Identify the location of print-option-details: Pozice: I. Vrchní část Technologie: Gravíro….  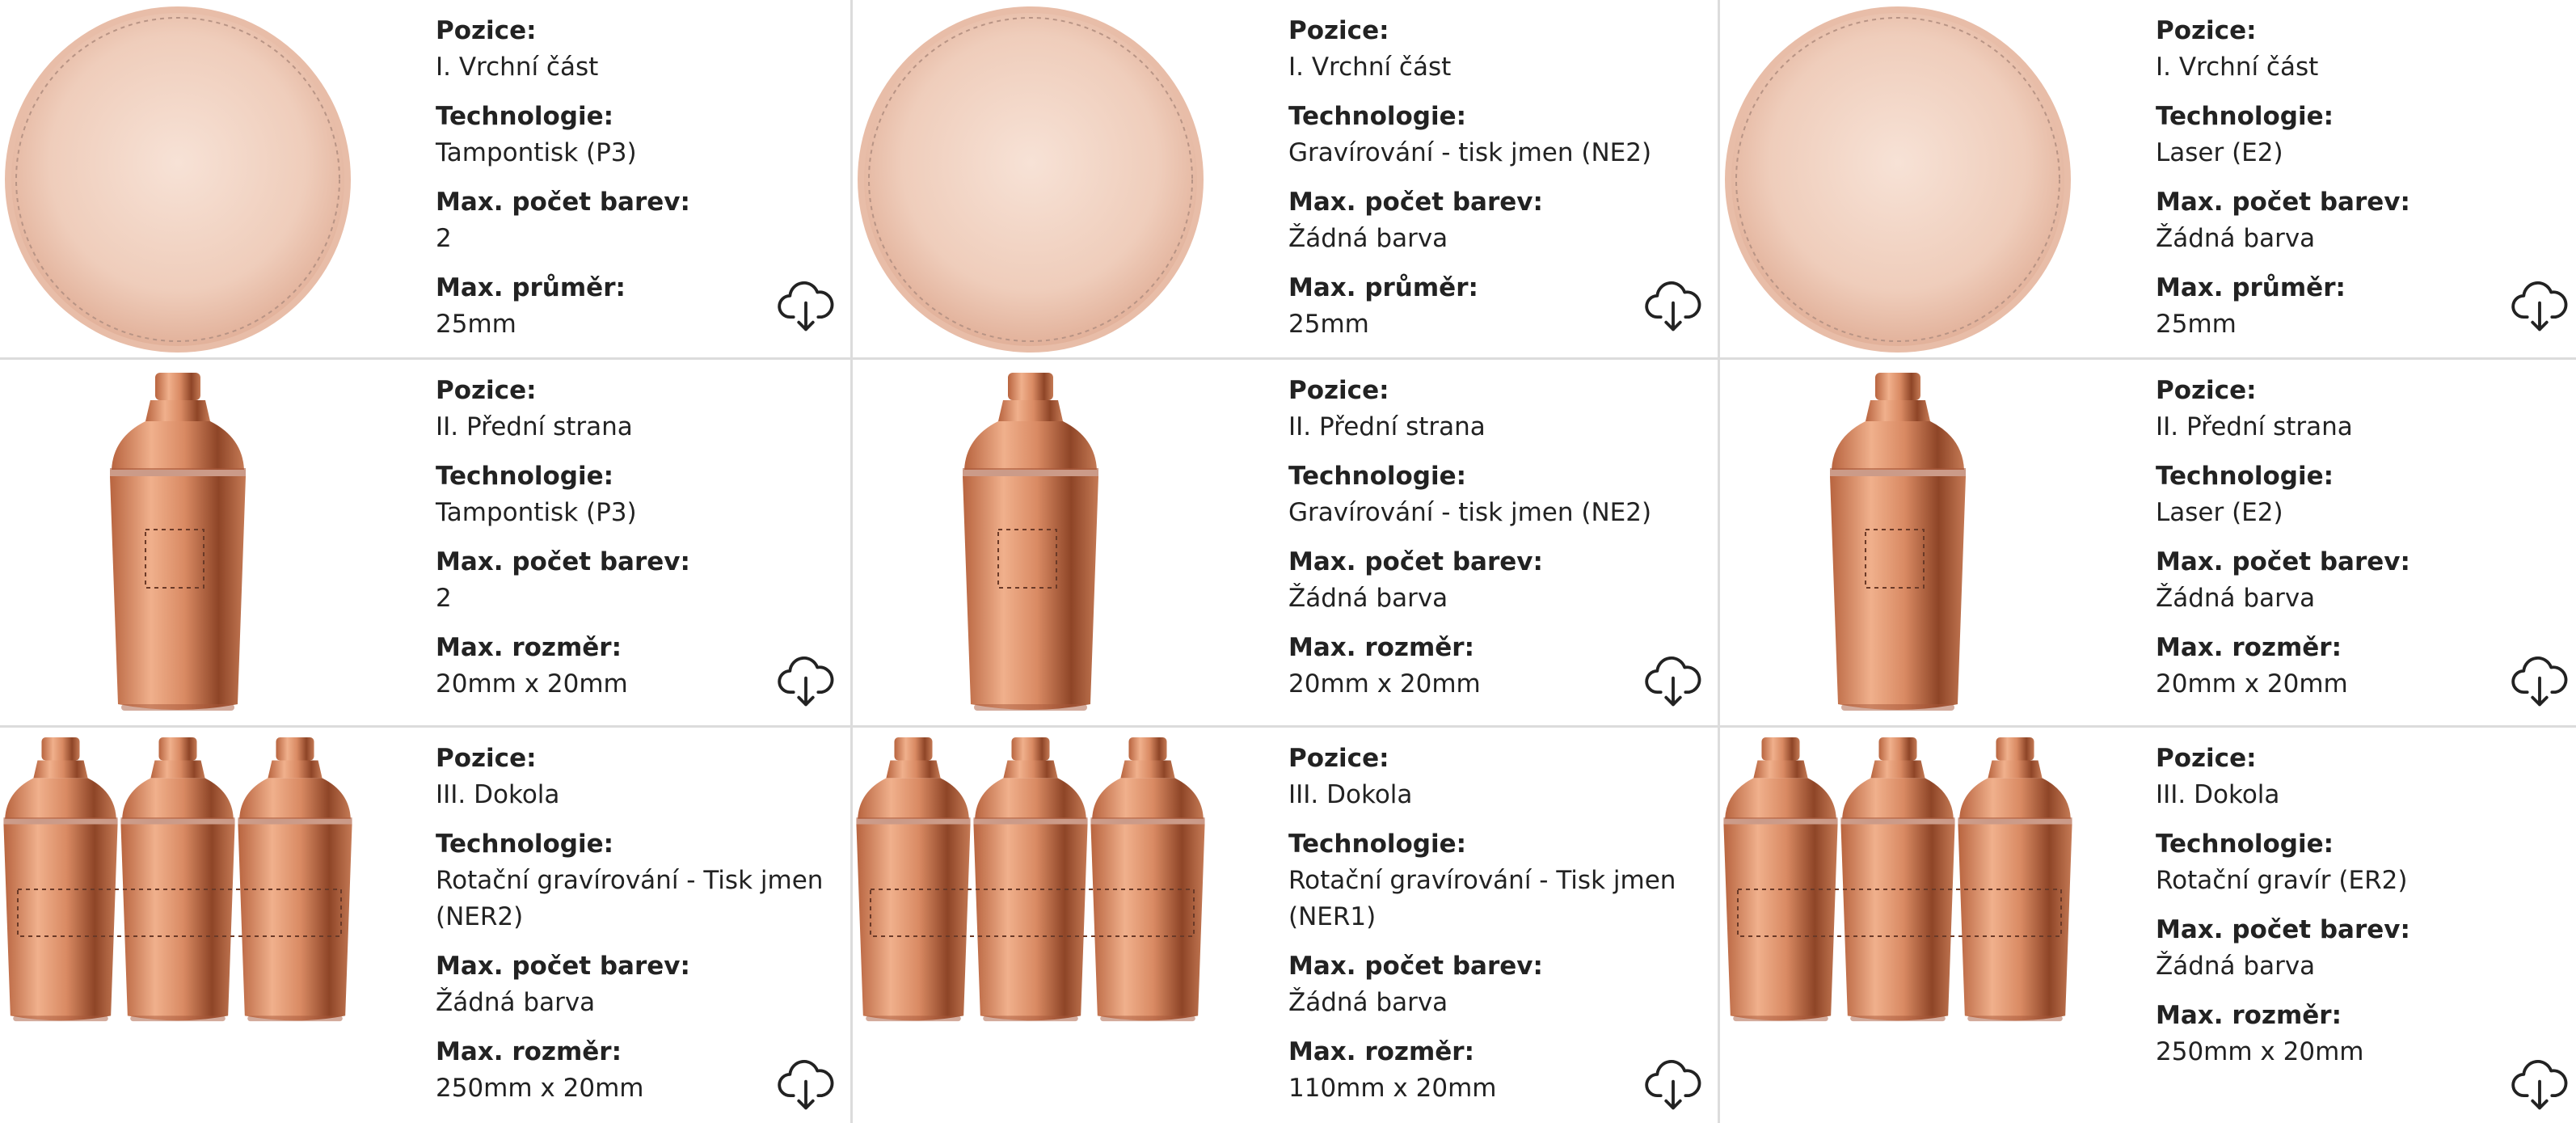
(1490, 184).